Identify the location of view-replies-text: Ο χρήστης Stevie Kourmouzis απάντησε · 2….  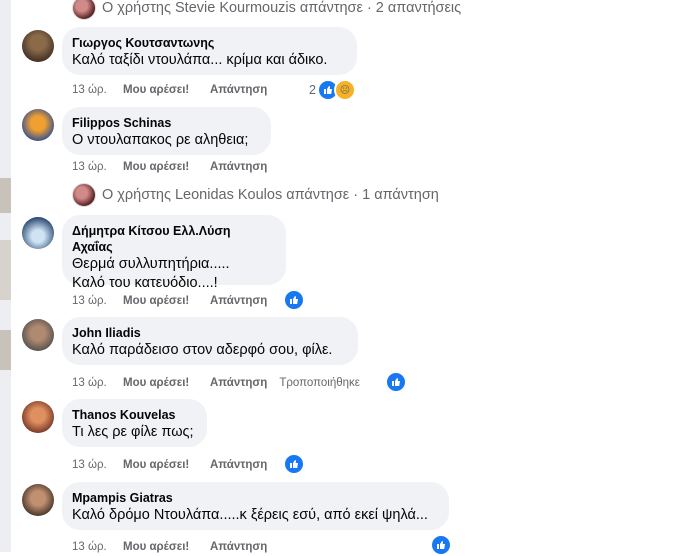
(282, 8).